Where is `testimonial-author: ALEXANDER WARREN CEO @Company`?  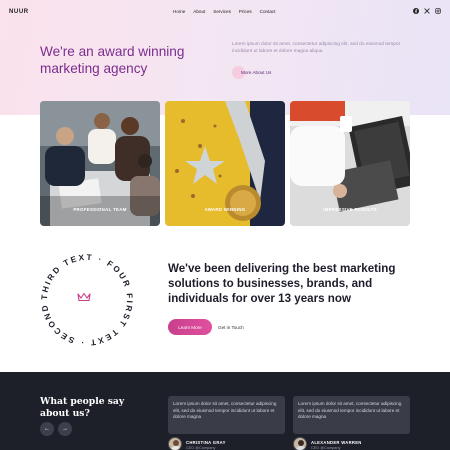
testimonial-author: ALEXANDER WARREN CEO @Company is located at coordinates (327, 443).